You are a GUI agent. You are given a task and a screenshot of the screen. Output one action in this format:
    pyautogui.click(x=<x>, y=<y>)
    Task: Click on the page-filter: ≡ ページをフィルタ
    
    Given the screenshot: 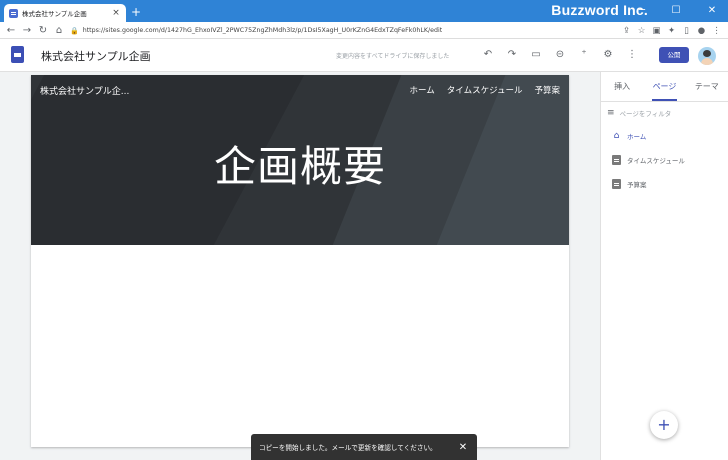 What is the action you would take?
    pyautogui.click(x=664, y=113)
    